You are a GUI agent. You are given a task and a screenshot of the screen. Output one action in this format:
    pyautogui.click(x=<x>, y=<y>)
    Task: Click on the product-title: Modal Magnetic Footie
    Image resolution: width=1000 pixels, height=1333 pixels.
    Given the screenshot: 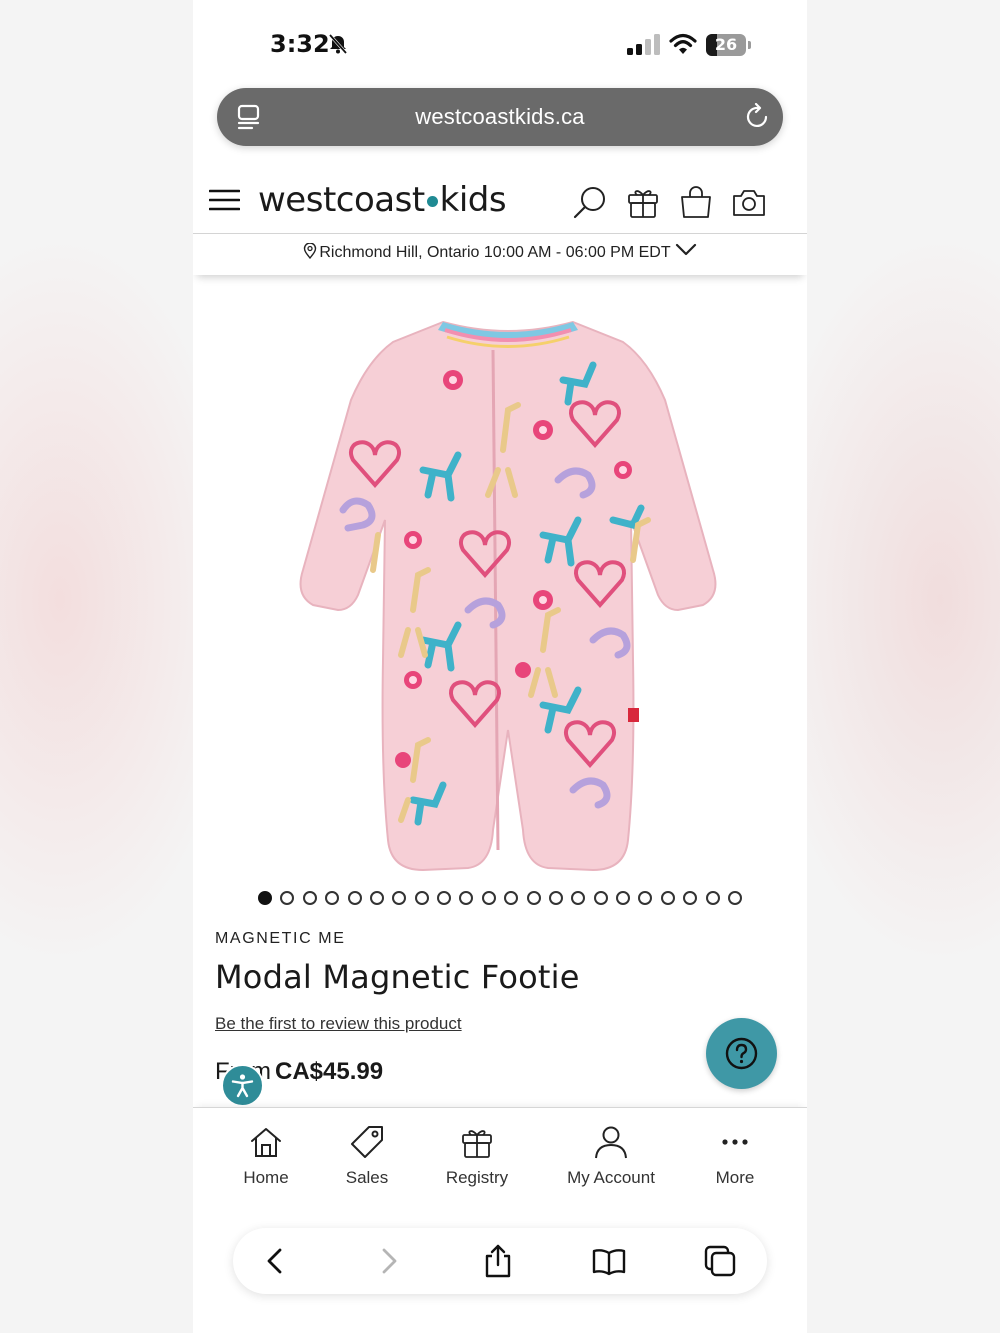 What is the action you would take?
    pyautogui.click(x=397, y=977)
    